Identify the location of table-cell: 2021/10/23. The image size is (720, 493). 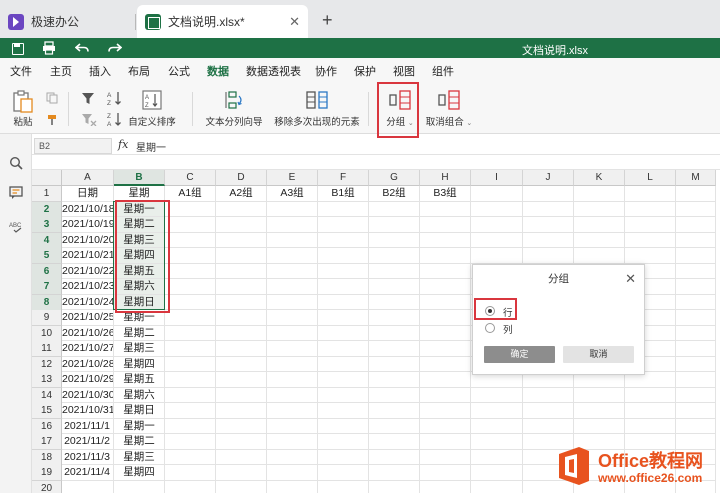
(88, 287).